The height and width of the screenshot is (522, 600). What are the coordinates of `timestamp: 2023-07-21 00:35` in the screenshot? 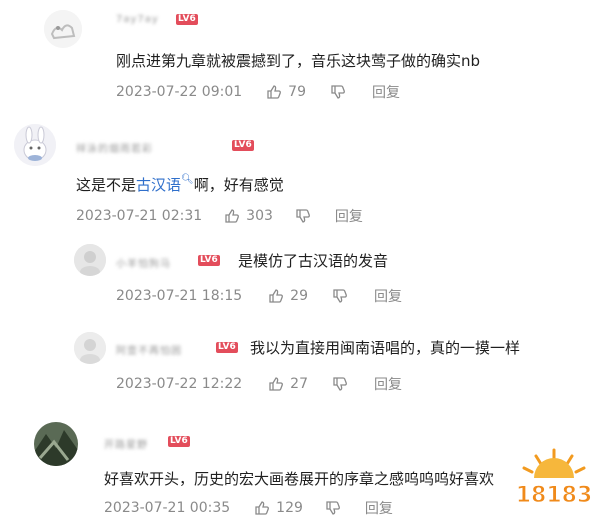 It's located at (167, 508).